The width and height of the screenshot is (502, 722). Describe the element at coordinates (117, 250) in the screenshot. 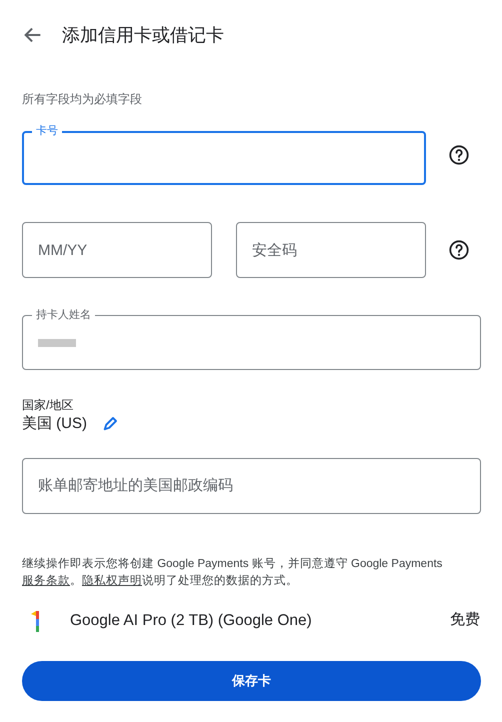

I see `expiry-field: MM/YY` at that location.